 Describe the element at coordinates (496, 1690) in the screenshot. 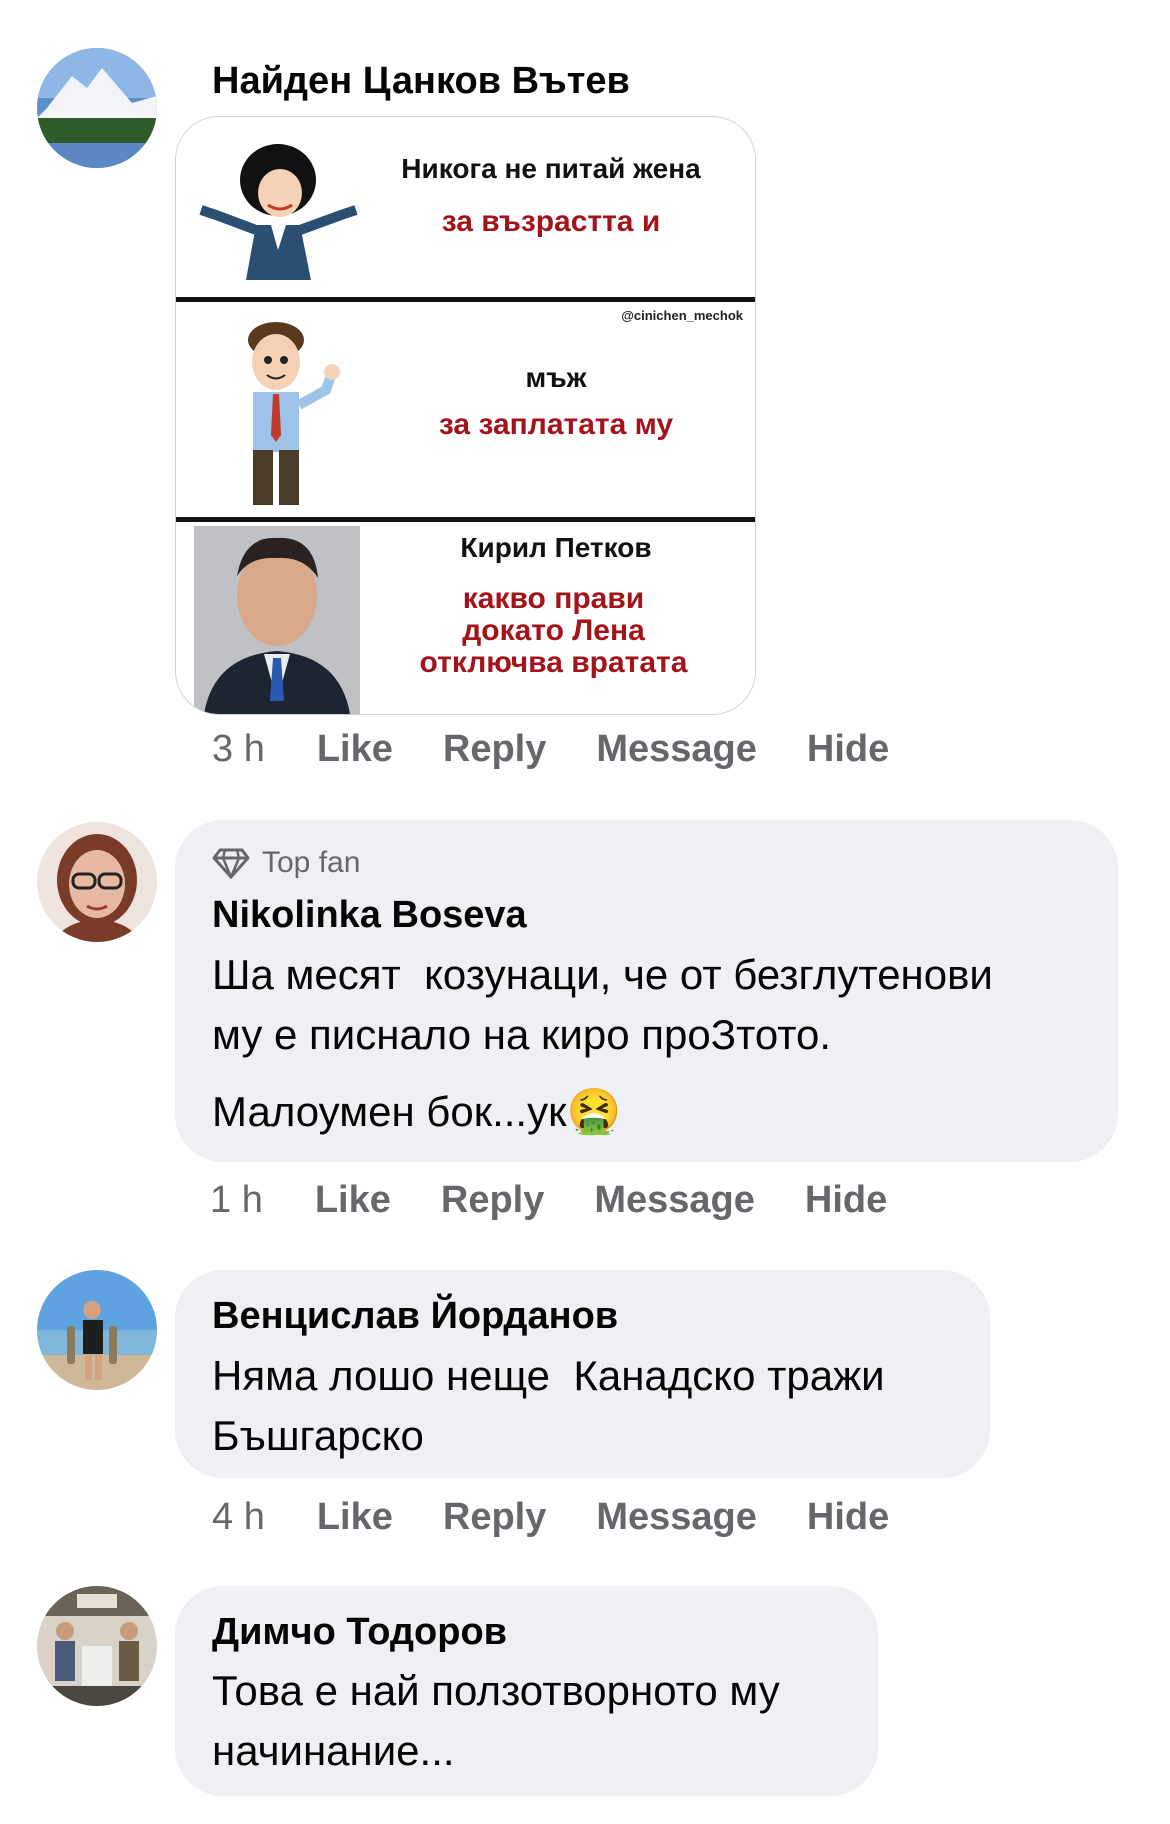

I see `comment-text: Това е най ползотворното му` at that location.